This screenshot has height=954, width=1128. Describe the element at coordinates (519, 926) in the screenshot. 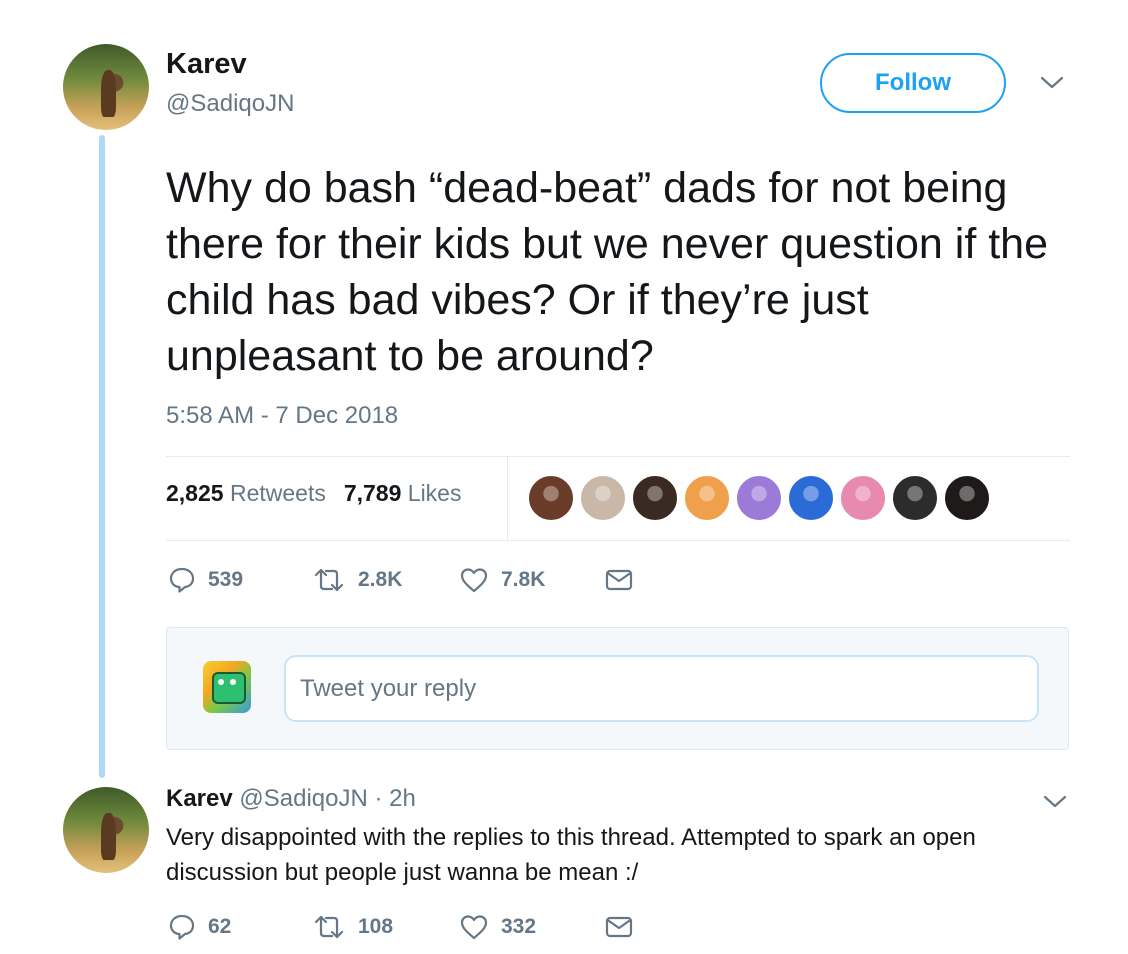

I see `reply-like-count: 332` at that location.